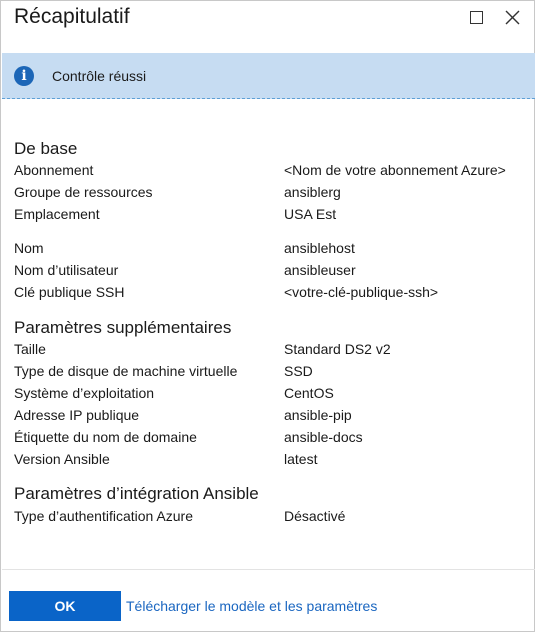 The width and height of the screenshot is (535, 632). I want to click on footer-divider, so click(268, 569).